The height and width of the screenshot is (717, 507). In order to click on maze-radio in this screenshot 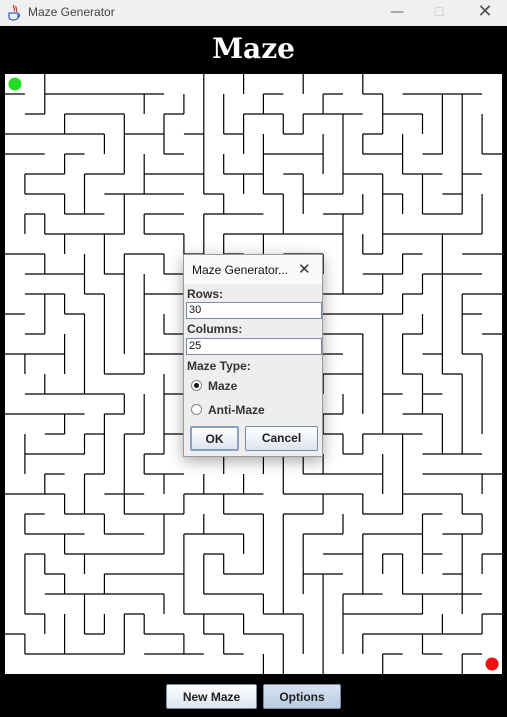, I will do `click(196, 385)`.